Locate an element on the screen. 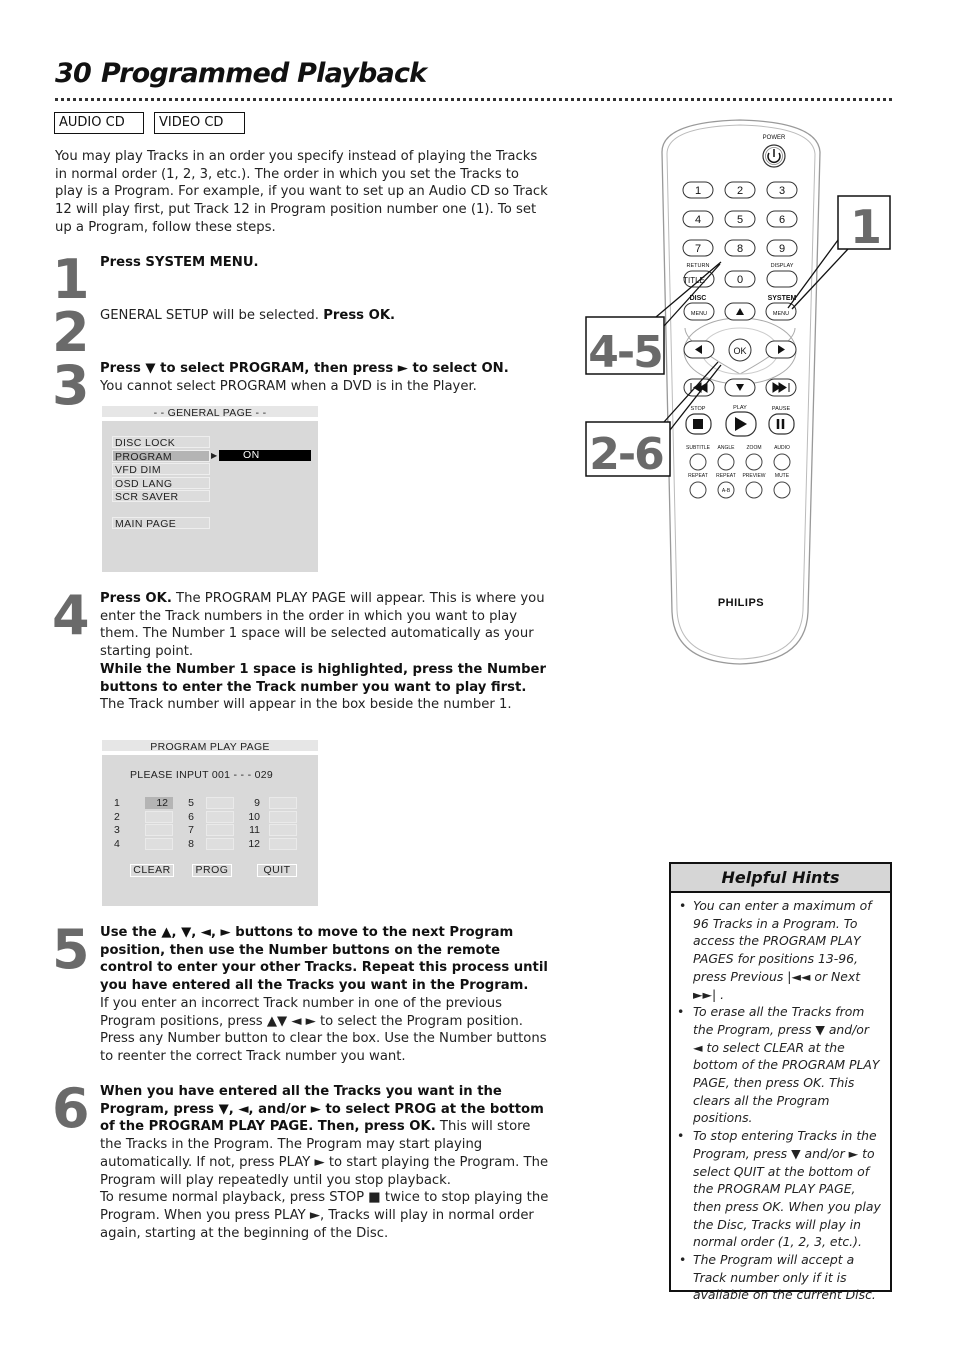 The height and width of the screenshot is (1351, 954). disc-label: DISC is located at coordinates (698, 298).